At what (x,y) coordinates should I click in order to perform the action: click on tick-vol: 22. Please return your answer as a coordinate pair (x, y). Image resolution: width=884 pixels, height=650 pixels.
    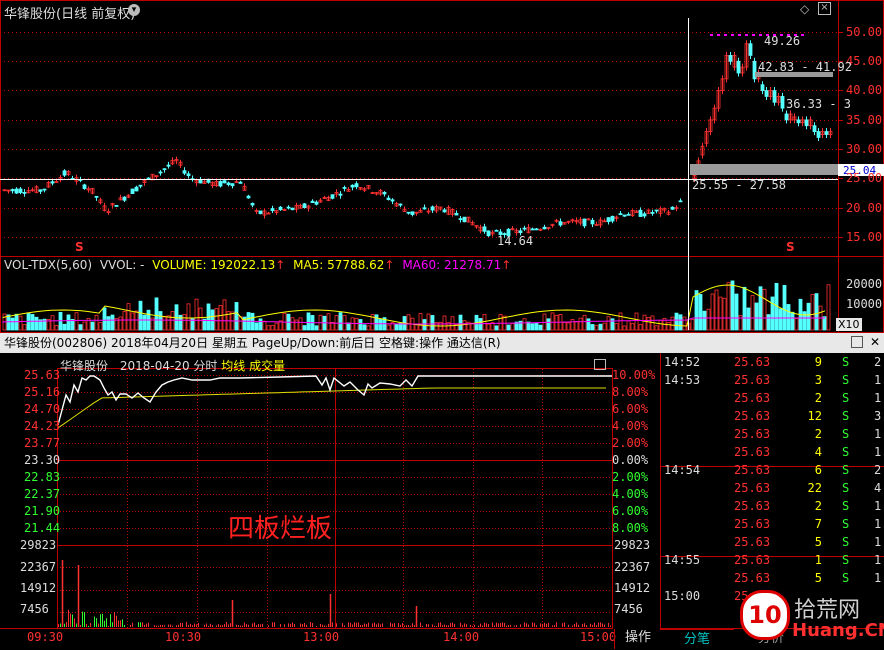
    Looking at the image, I should click on (814, 488).